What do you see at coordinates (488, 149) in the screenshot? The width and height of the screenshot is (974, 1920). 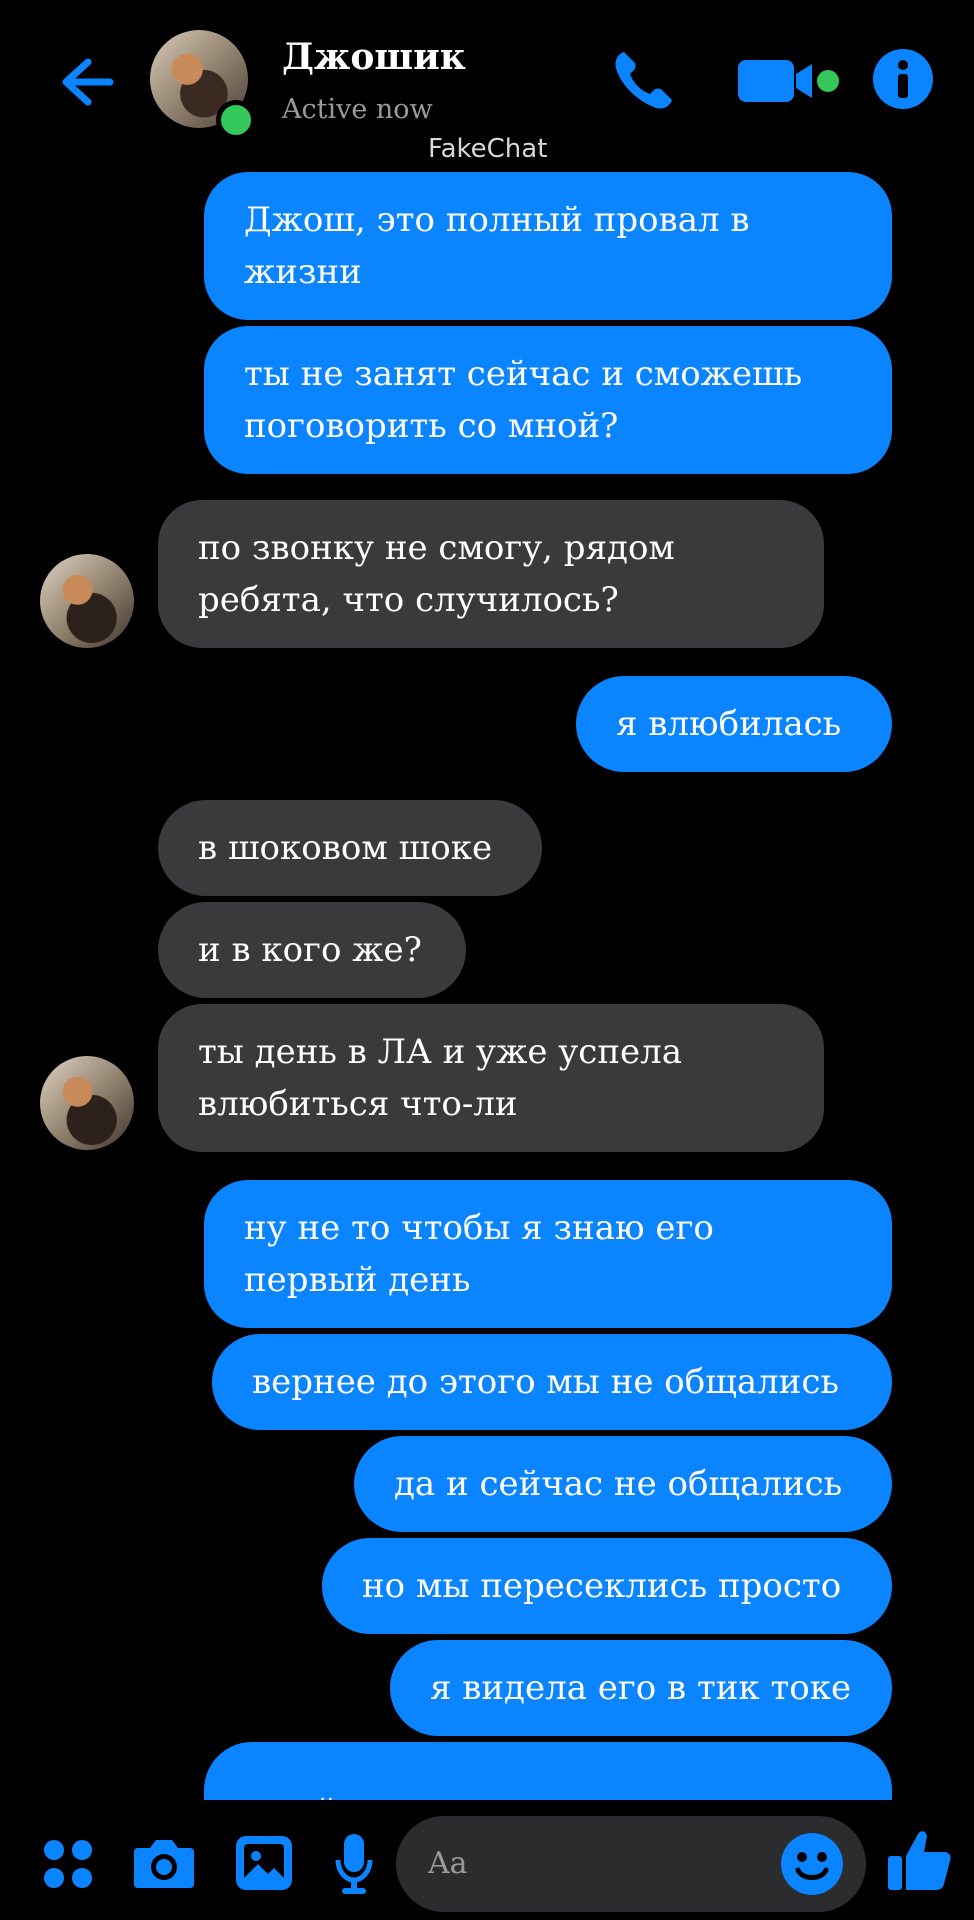 I see `watermark-label: FakeChat` at bounding box center [488, 149].